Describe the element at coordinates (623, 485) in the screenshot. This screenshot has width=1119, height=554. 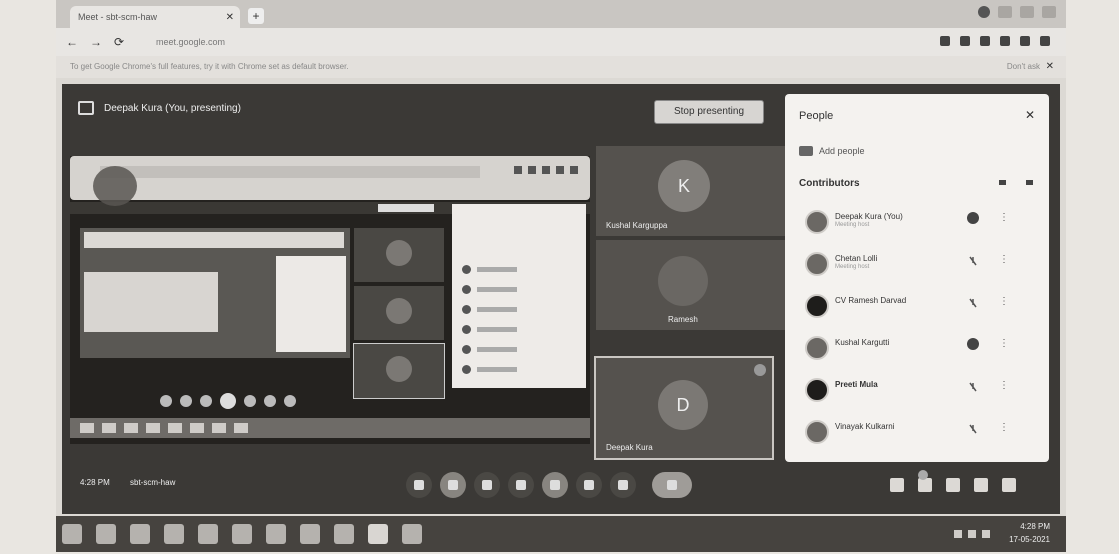
I see `more-options-button` at that location.